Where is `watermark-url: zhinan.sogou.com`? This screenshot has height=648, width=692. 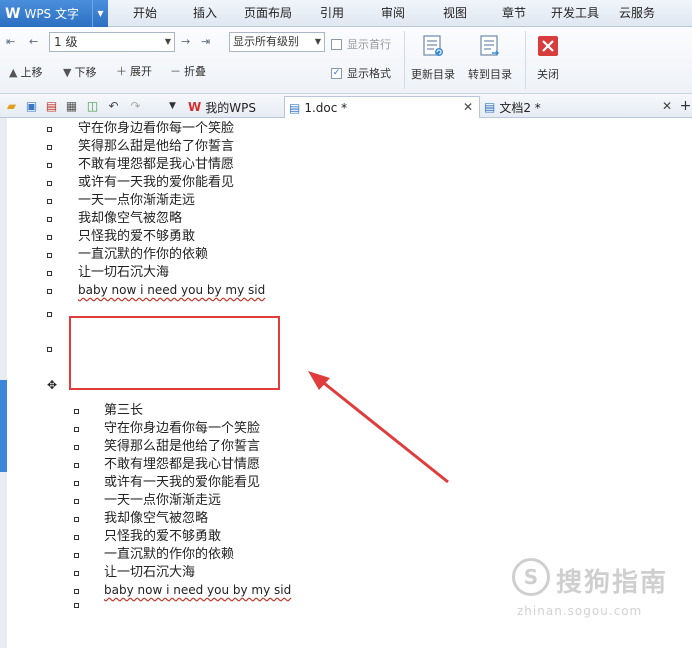 watermark-url: zhinan.sogou.com is located at coordinates (580, 611).